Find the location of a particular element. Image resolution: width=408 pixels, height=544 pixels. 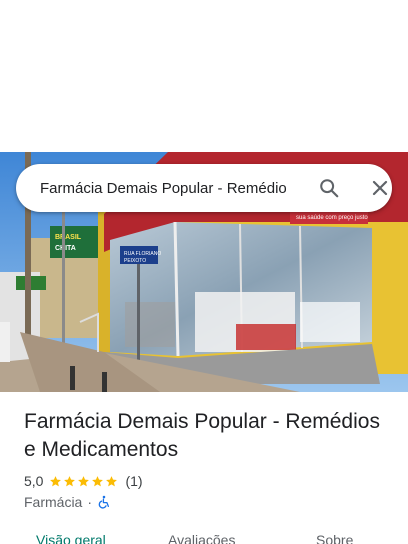

tab-overview: Visão geral is located at coordinates (71, 538).